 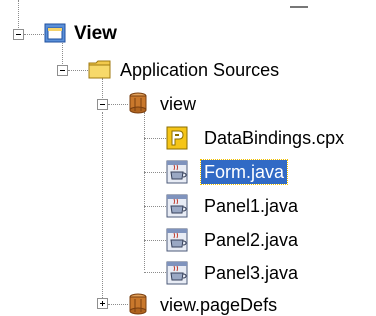 What do you see at coordinates (102, 303) in the screenshot?
I see `expand-toggle-pagedefs` at bounding box center [102, 303].